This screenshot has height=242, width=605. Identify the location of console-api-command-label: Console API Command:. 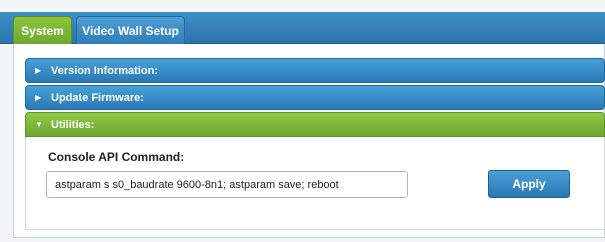
(116, 157).